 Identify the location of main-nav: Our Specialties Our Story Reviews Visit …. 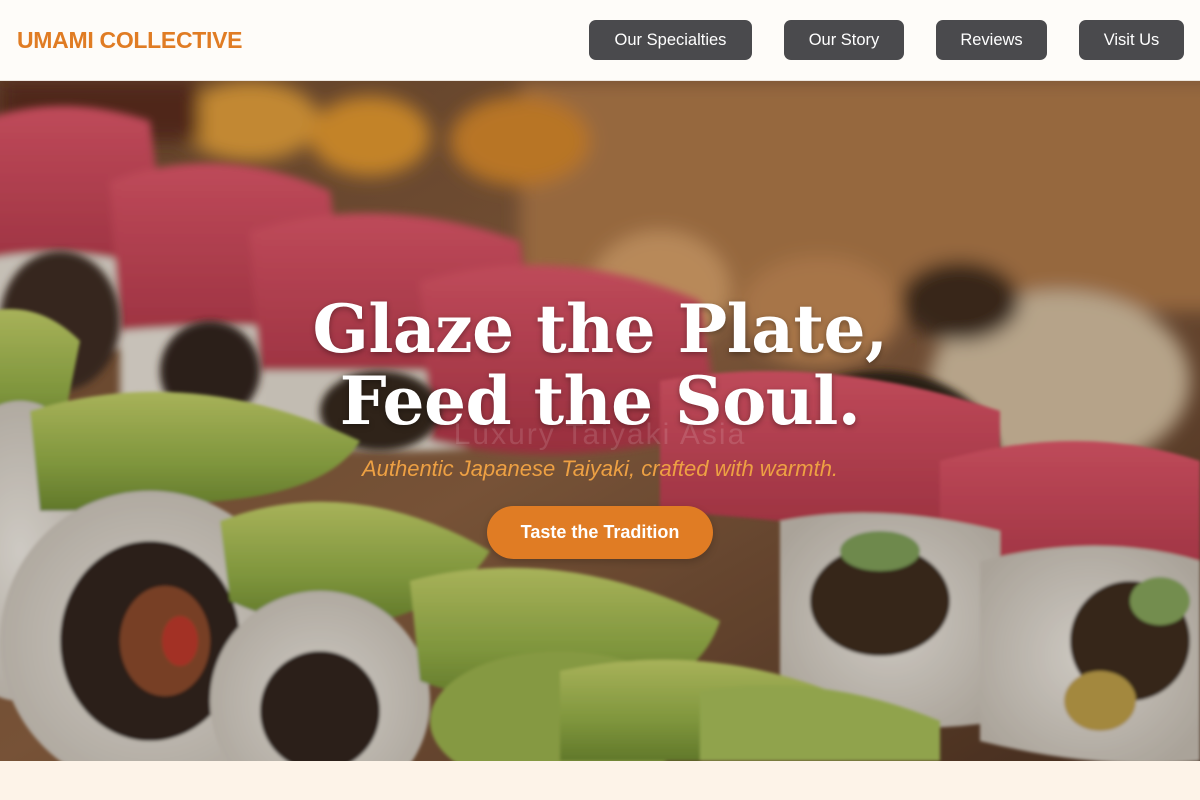
(886, 40).